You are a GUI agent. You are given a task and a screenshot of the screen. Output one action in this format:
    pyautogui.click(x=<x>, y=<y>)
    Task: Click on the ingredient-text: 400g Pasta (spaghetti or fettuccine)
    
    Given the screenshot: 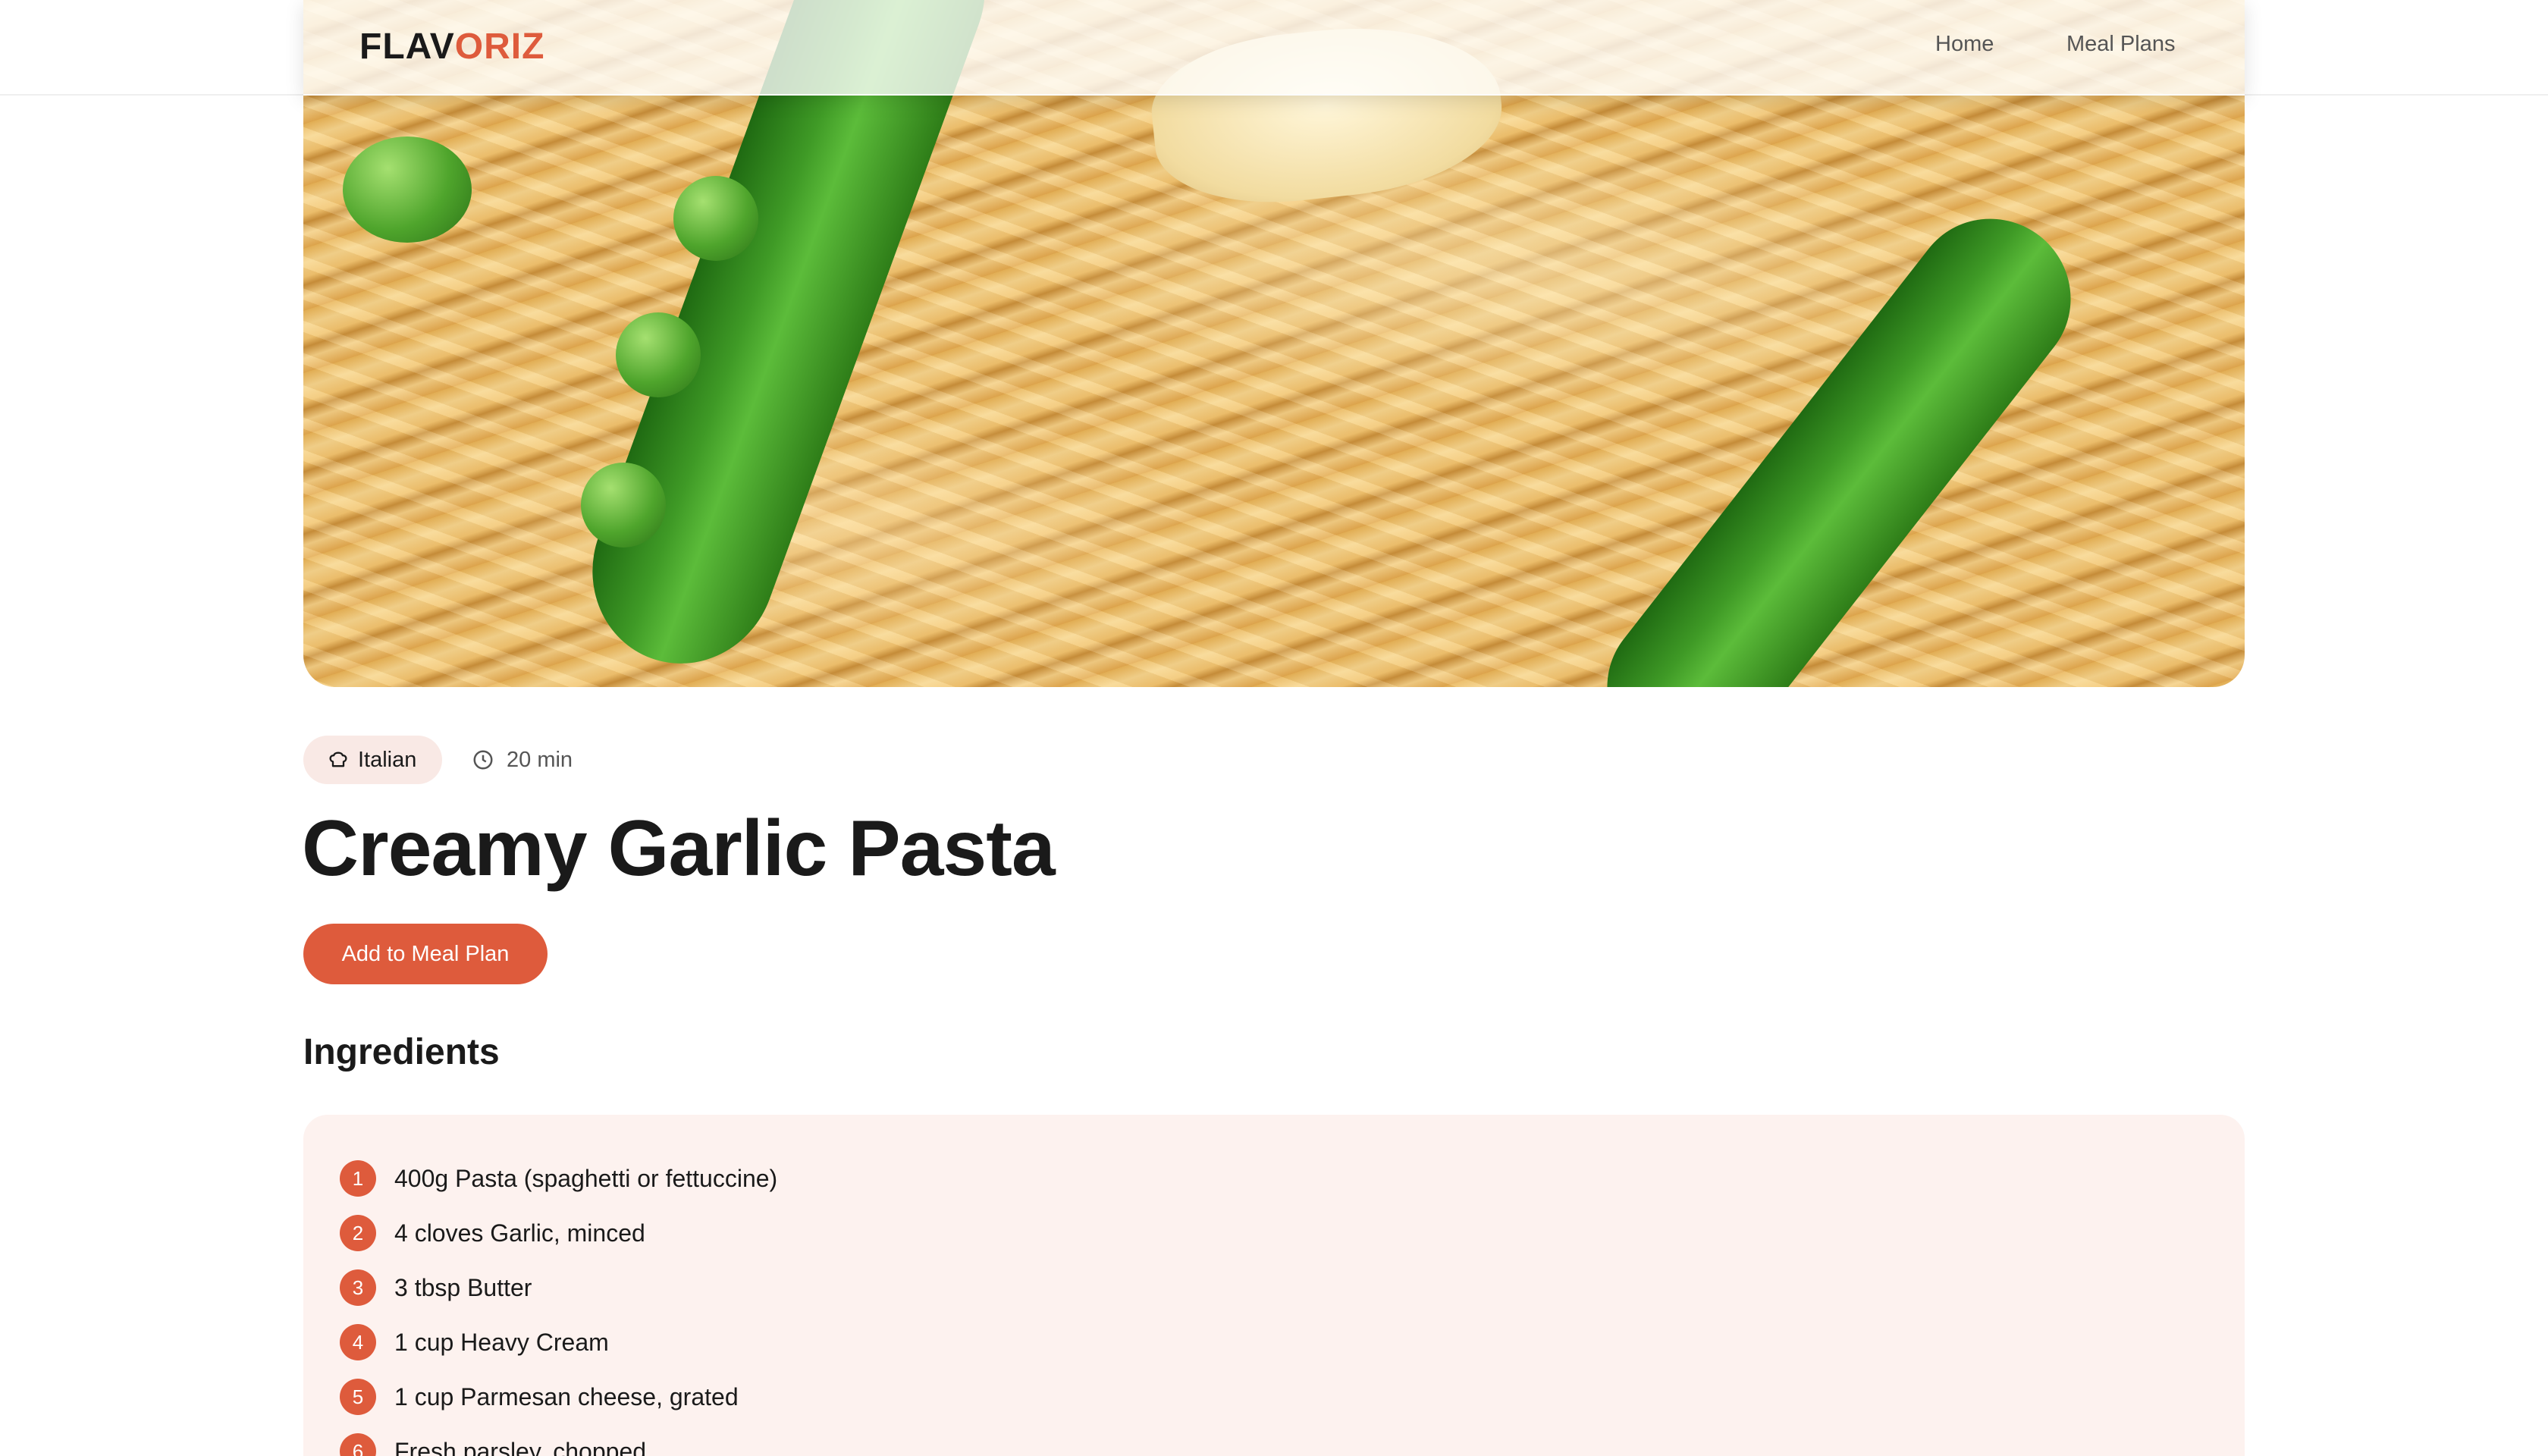 What is the action you would take?
    pyautogui.click(x=586, y=1178)
    